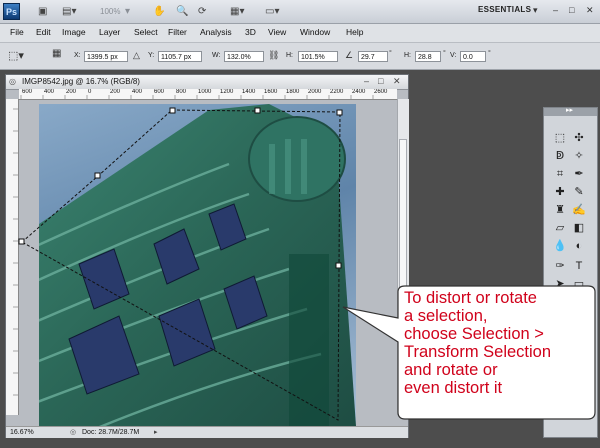  What do you see at coordinates (77, 55) in the screenshot?
I see `x-label: X:` at bounding box center [77, 55].